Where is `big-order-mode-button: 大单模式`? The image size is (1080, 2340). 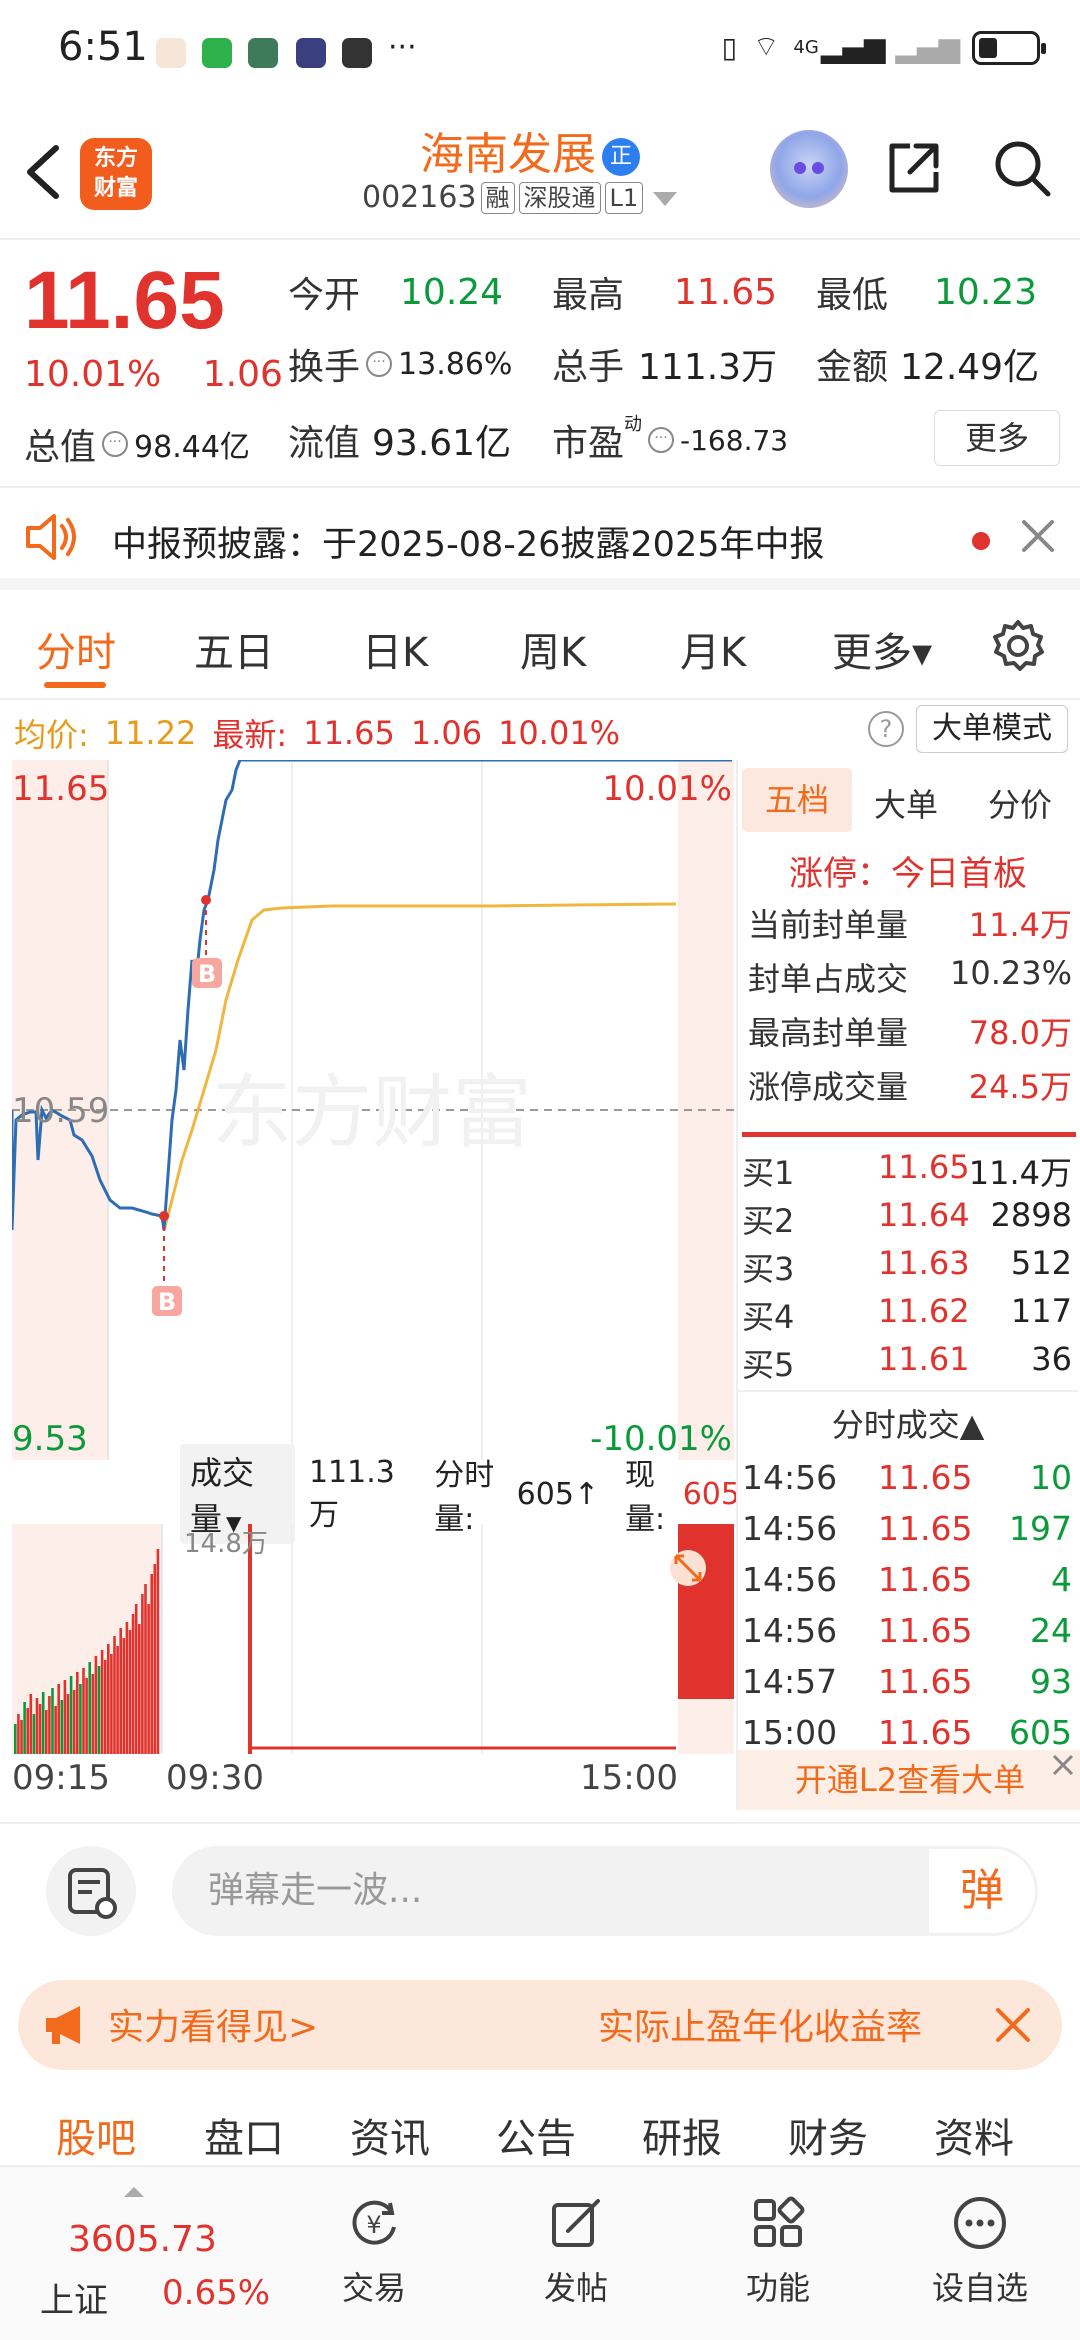
big-order-mode-button: 大单模式 is located at coordinates (992, 729).